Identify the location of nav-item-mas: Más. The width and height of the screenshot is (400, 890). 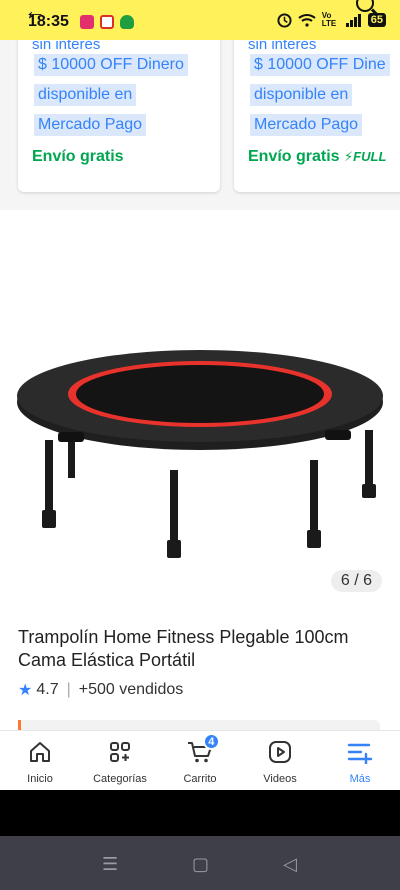
(360, 760).